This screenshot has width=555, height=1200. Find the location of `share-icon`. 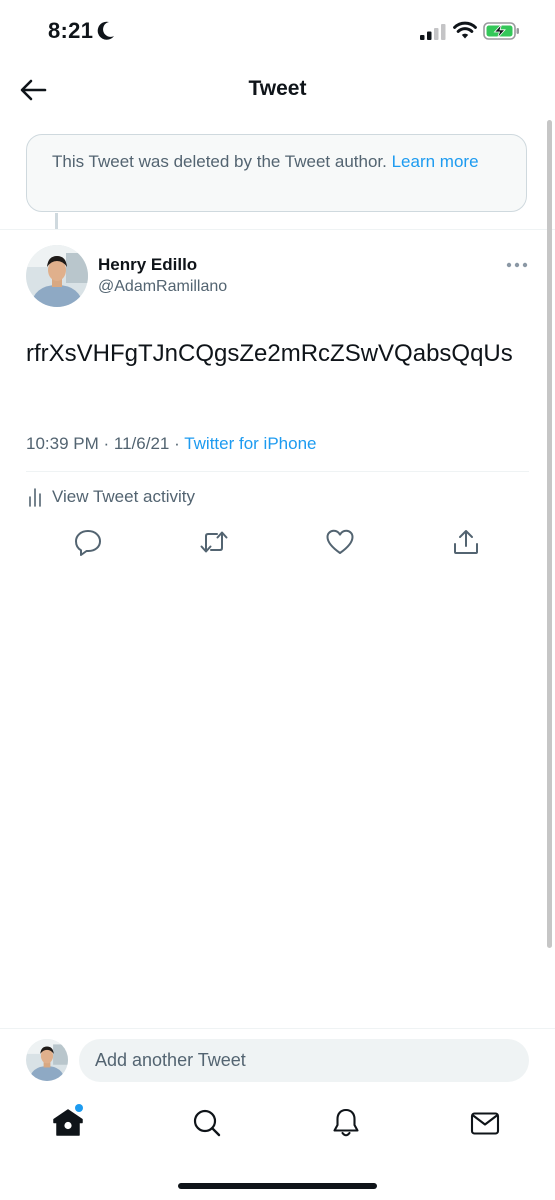

share-icon is located at coordinates (466, 542).